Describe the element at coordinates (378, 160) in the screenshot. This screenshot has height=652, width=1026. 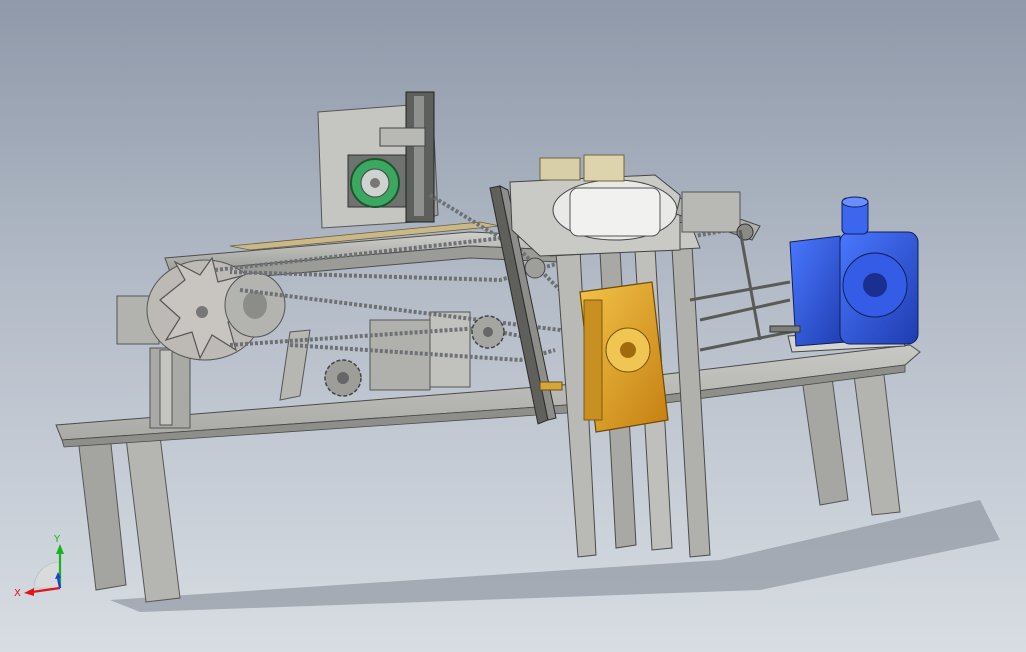
I see `cutter-housing` at that location.